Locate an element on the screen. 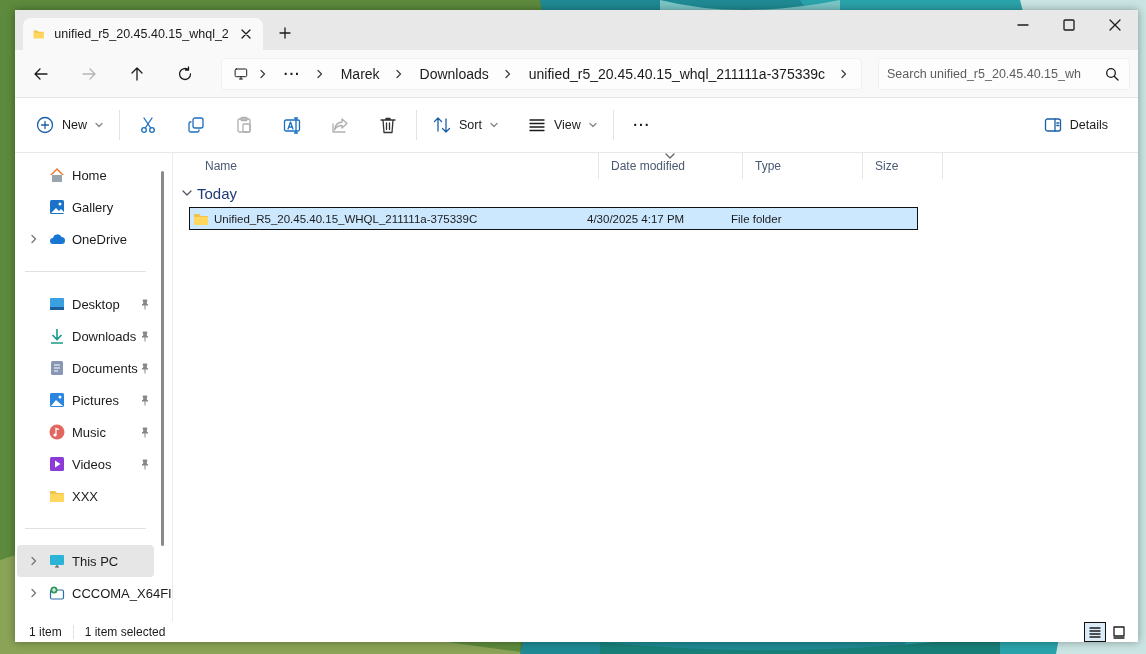 This screenshot has height=654, width=1146. column-header: Name is located at coordinates (396, 166).